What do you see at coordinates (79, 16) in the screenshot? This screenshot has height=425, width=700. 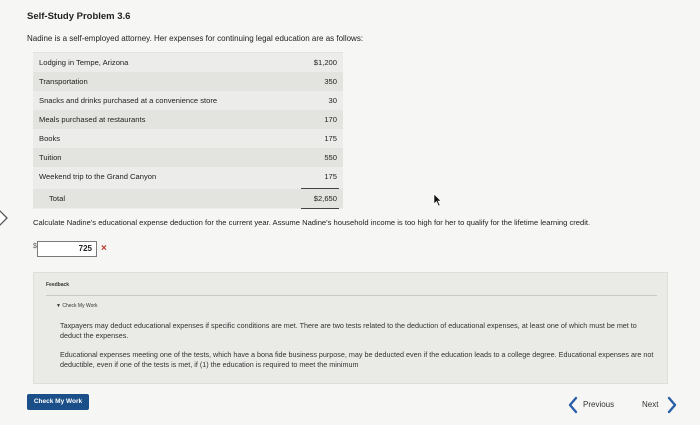 I see `problem-title: Self-Study Problem 3.6` at bounding box center [79, 16].